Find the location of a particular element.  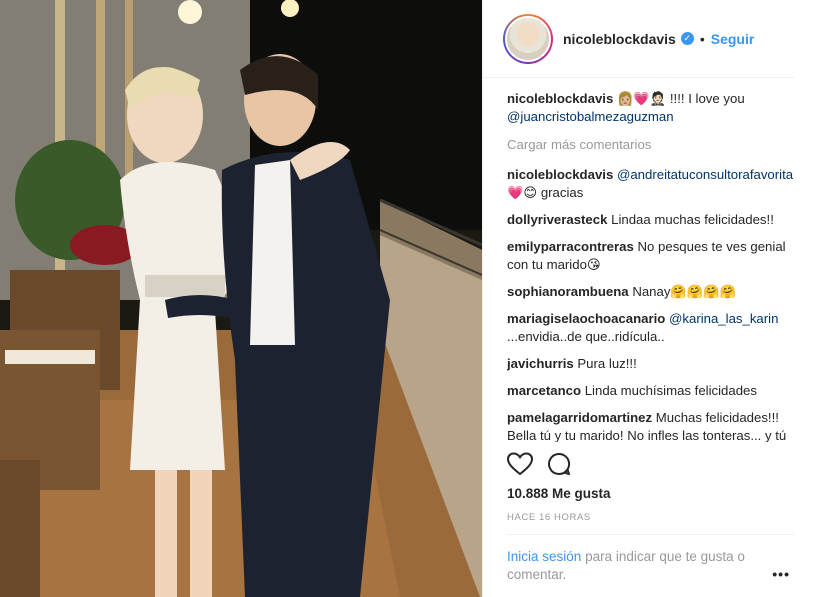

comment-text: 💗😊 gracias is located at coordinates (545, 192).